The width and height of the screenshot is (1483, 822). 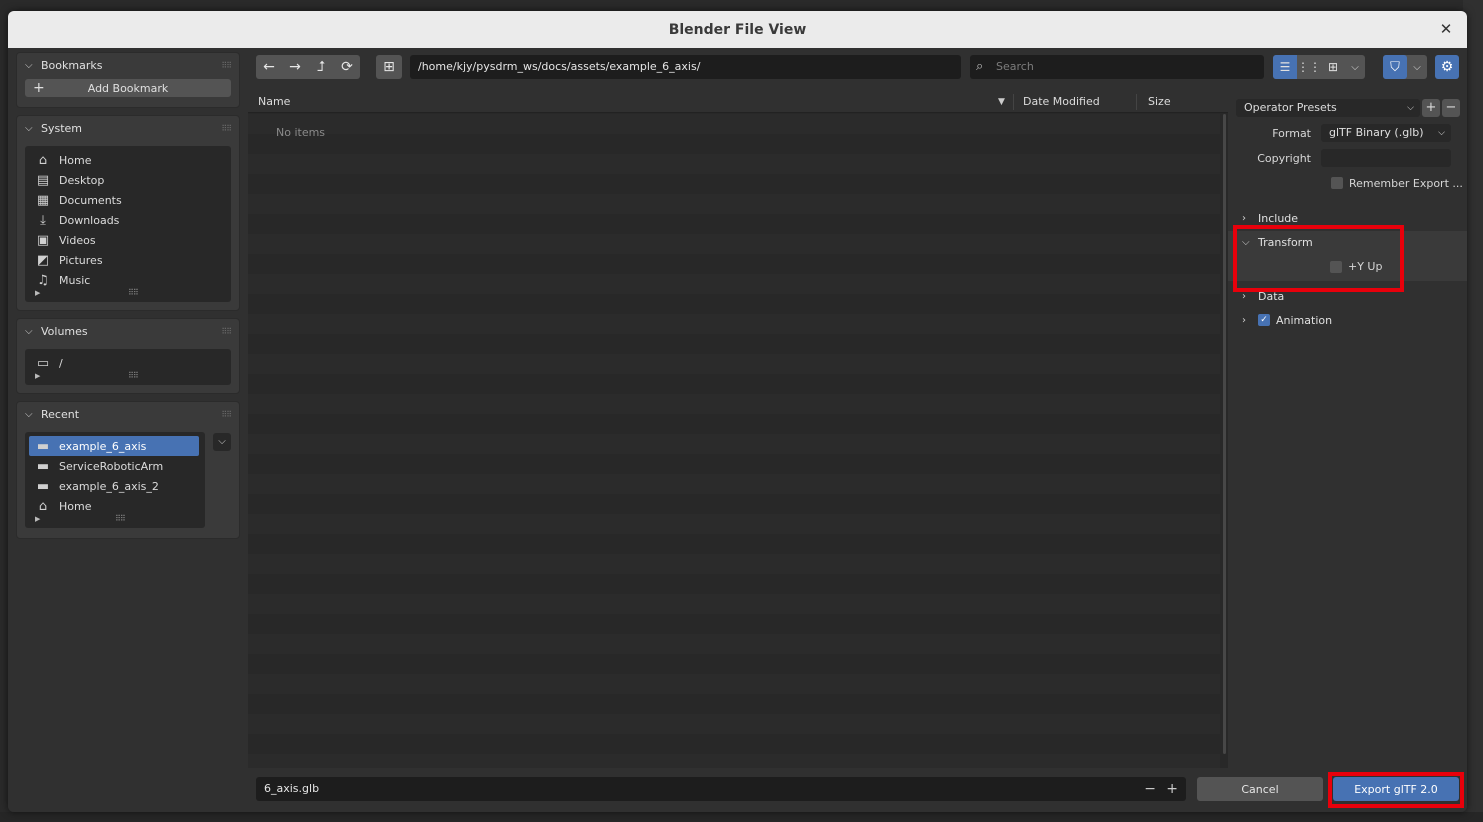 I want to click on add-bookmark-button: + Add Bookmark, so click(x=128, y=88).